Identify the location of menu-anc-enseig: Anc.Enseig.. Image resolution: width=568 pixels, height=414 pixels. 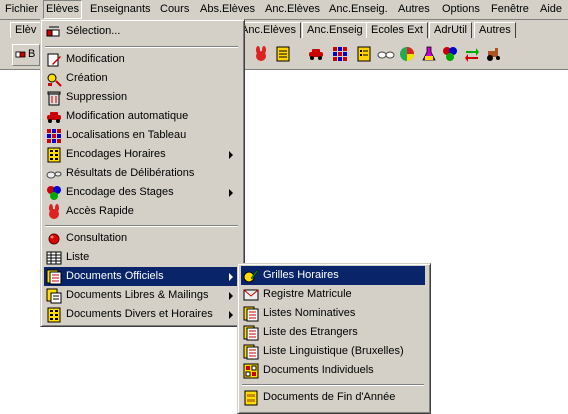
(358, 9).